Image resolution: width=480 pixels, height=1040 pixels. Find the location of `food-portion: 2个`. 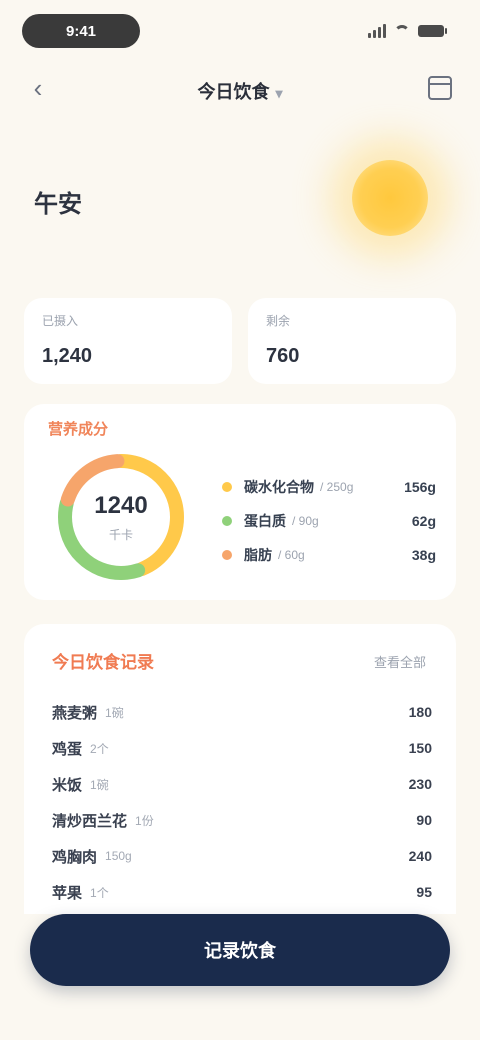

food-portion: 2个 is located at coordinates (99, 748).